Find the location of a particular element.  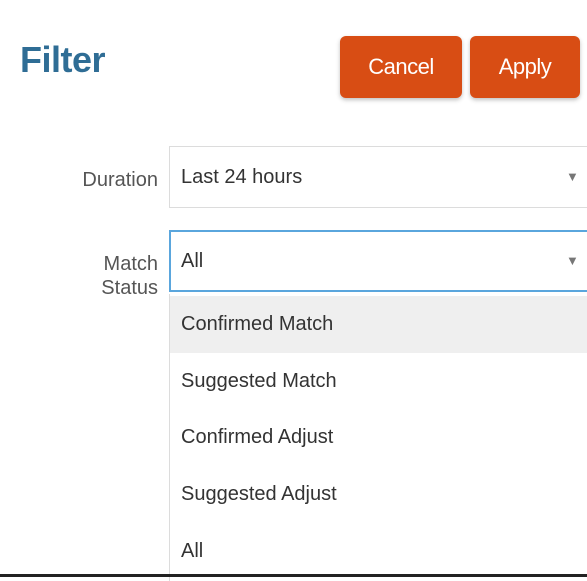

option-confirmed-adjust: Confirmed Adjust is located at coordinates (378, 437).